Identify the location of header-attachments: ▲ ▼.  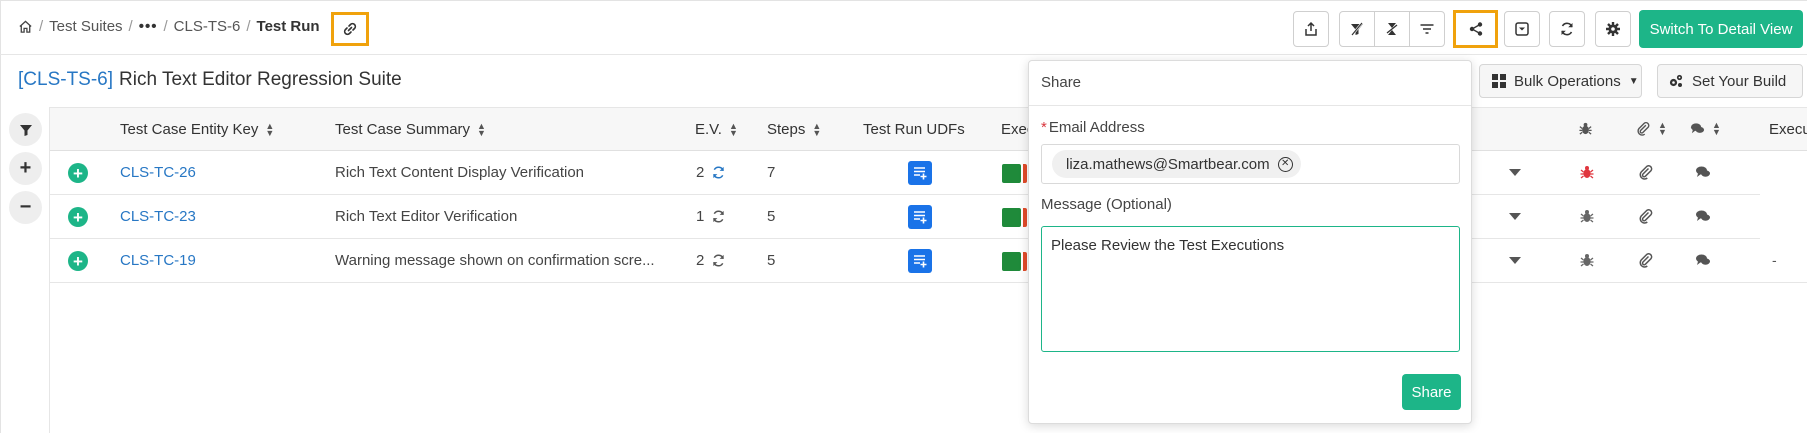
(1651, 128).